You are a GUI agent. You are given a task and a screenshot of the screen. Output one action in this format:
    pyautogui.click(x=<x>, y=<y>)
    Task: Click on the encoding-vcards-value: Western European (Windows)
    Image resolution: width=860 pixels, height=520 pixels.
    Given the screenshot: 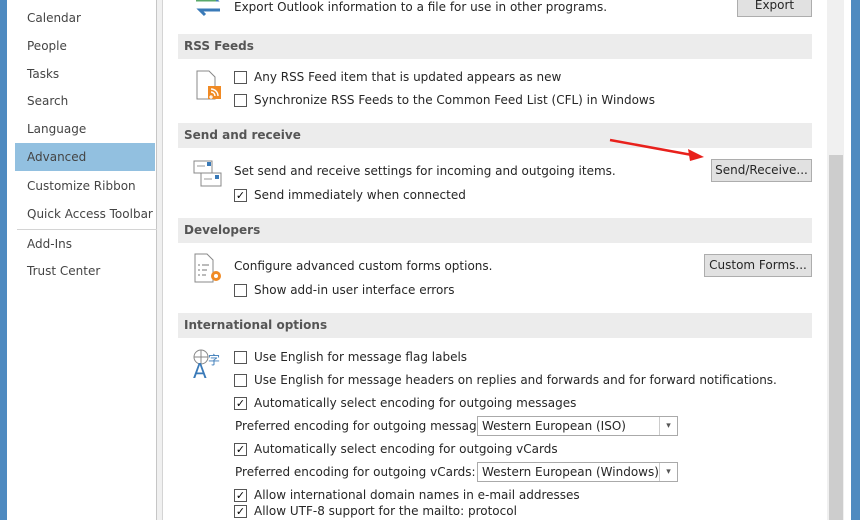 What is the action you would take?
    pyautogui.click(x=570, y=472)
    